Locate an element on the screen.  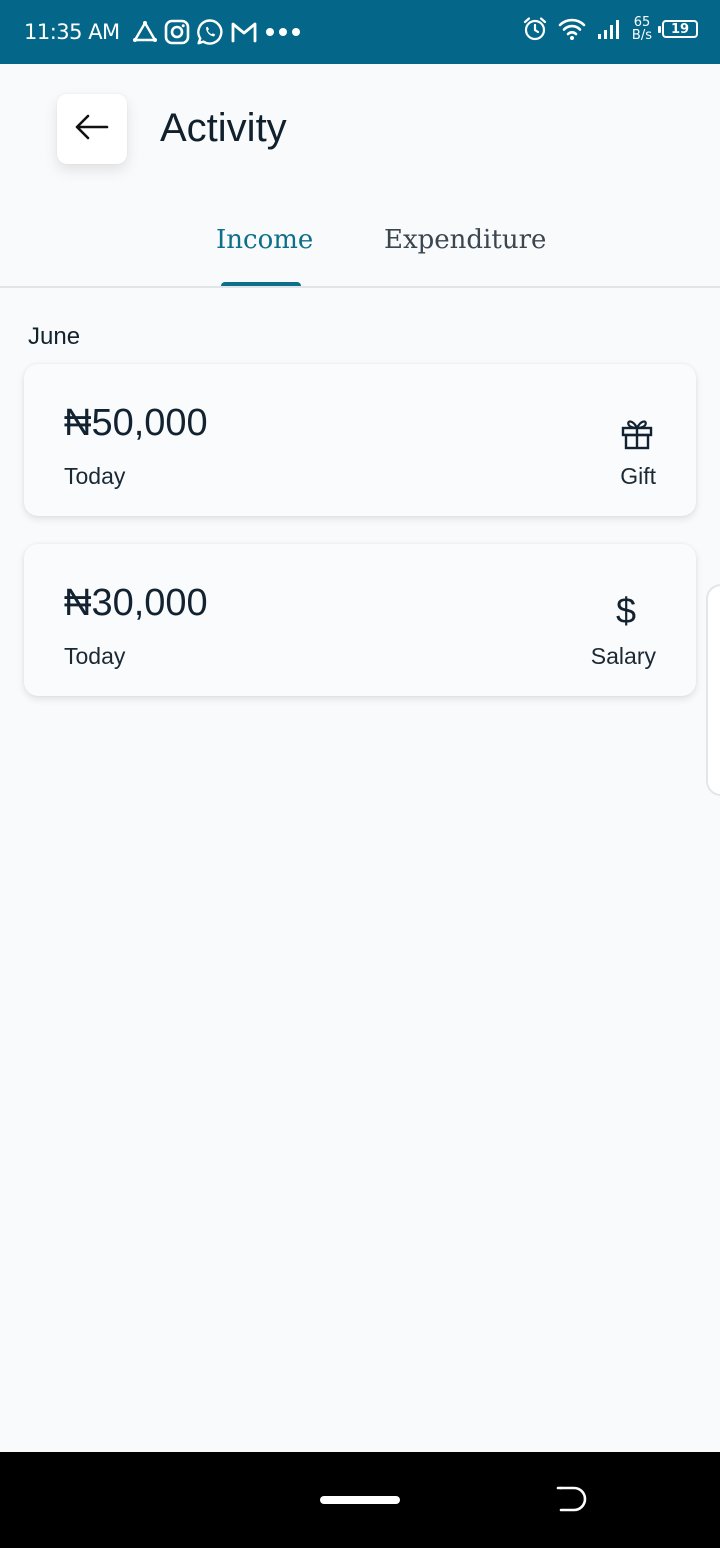
tabs-divider is located at coordinates (360, 287).